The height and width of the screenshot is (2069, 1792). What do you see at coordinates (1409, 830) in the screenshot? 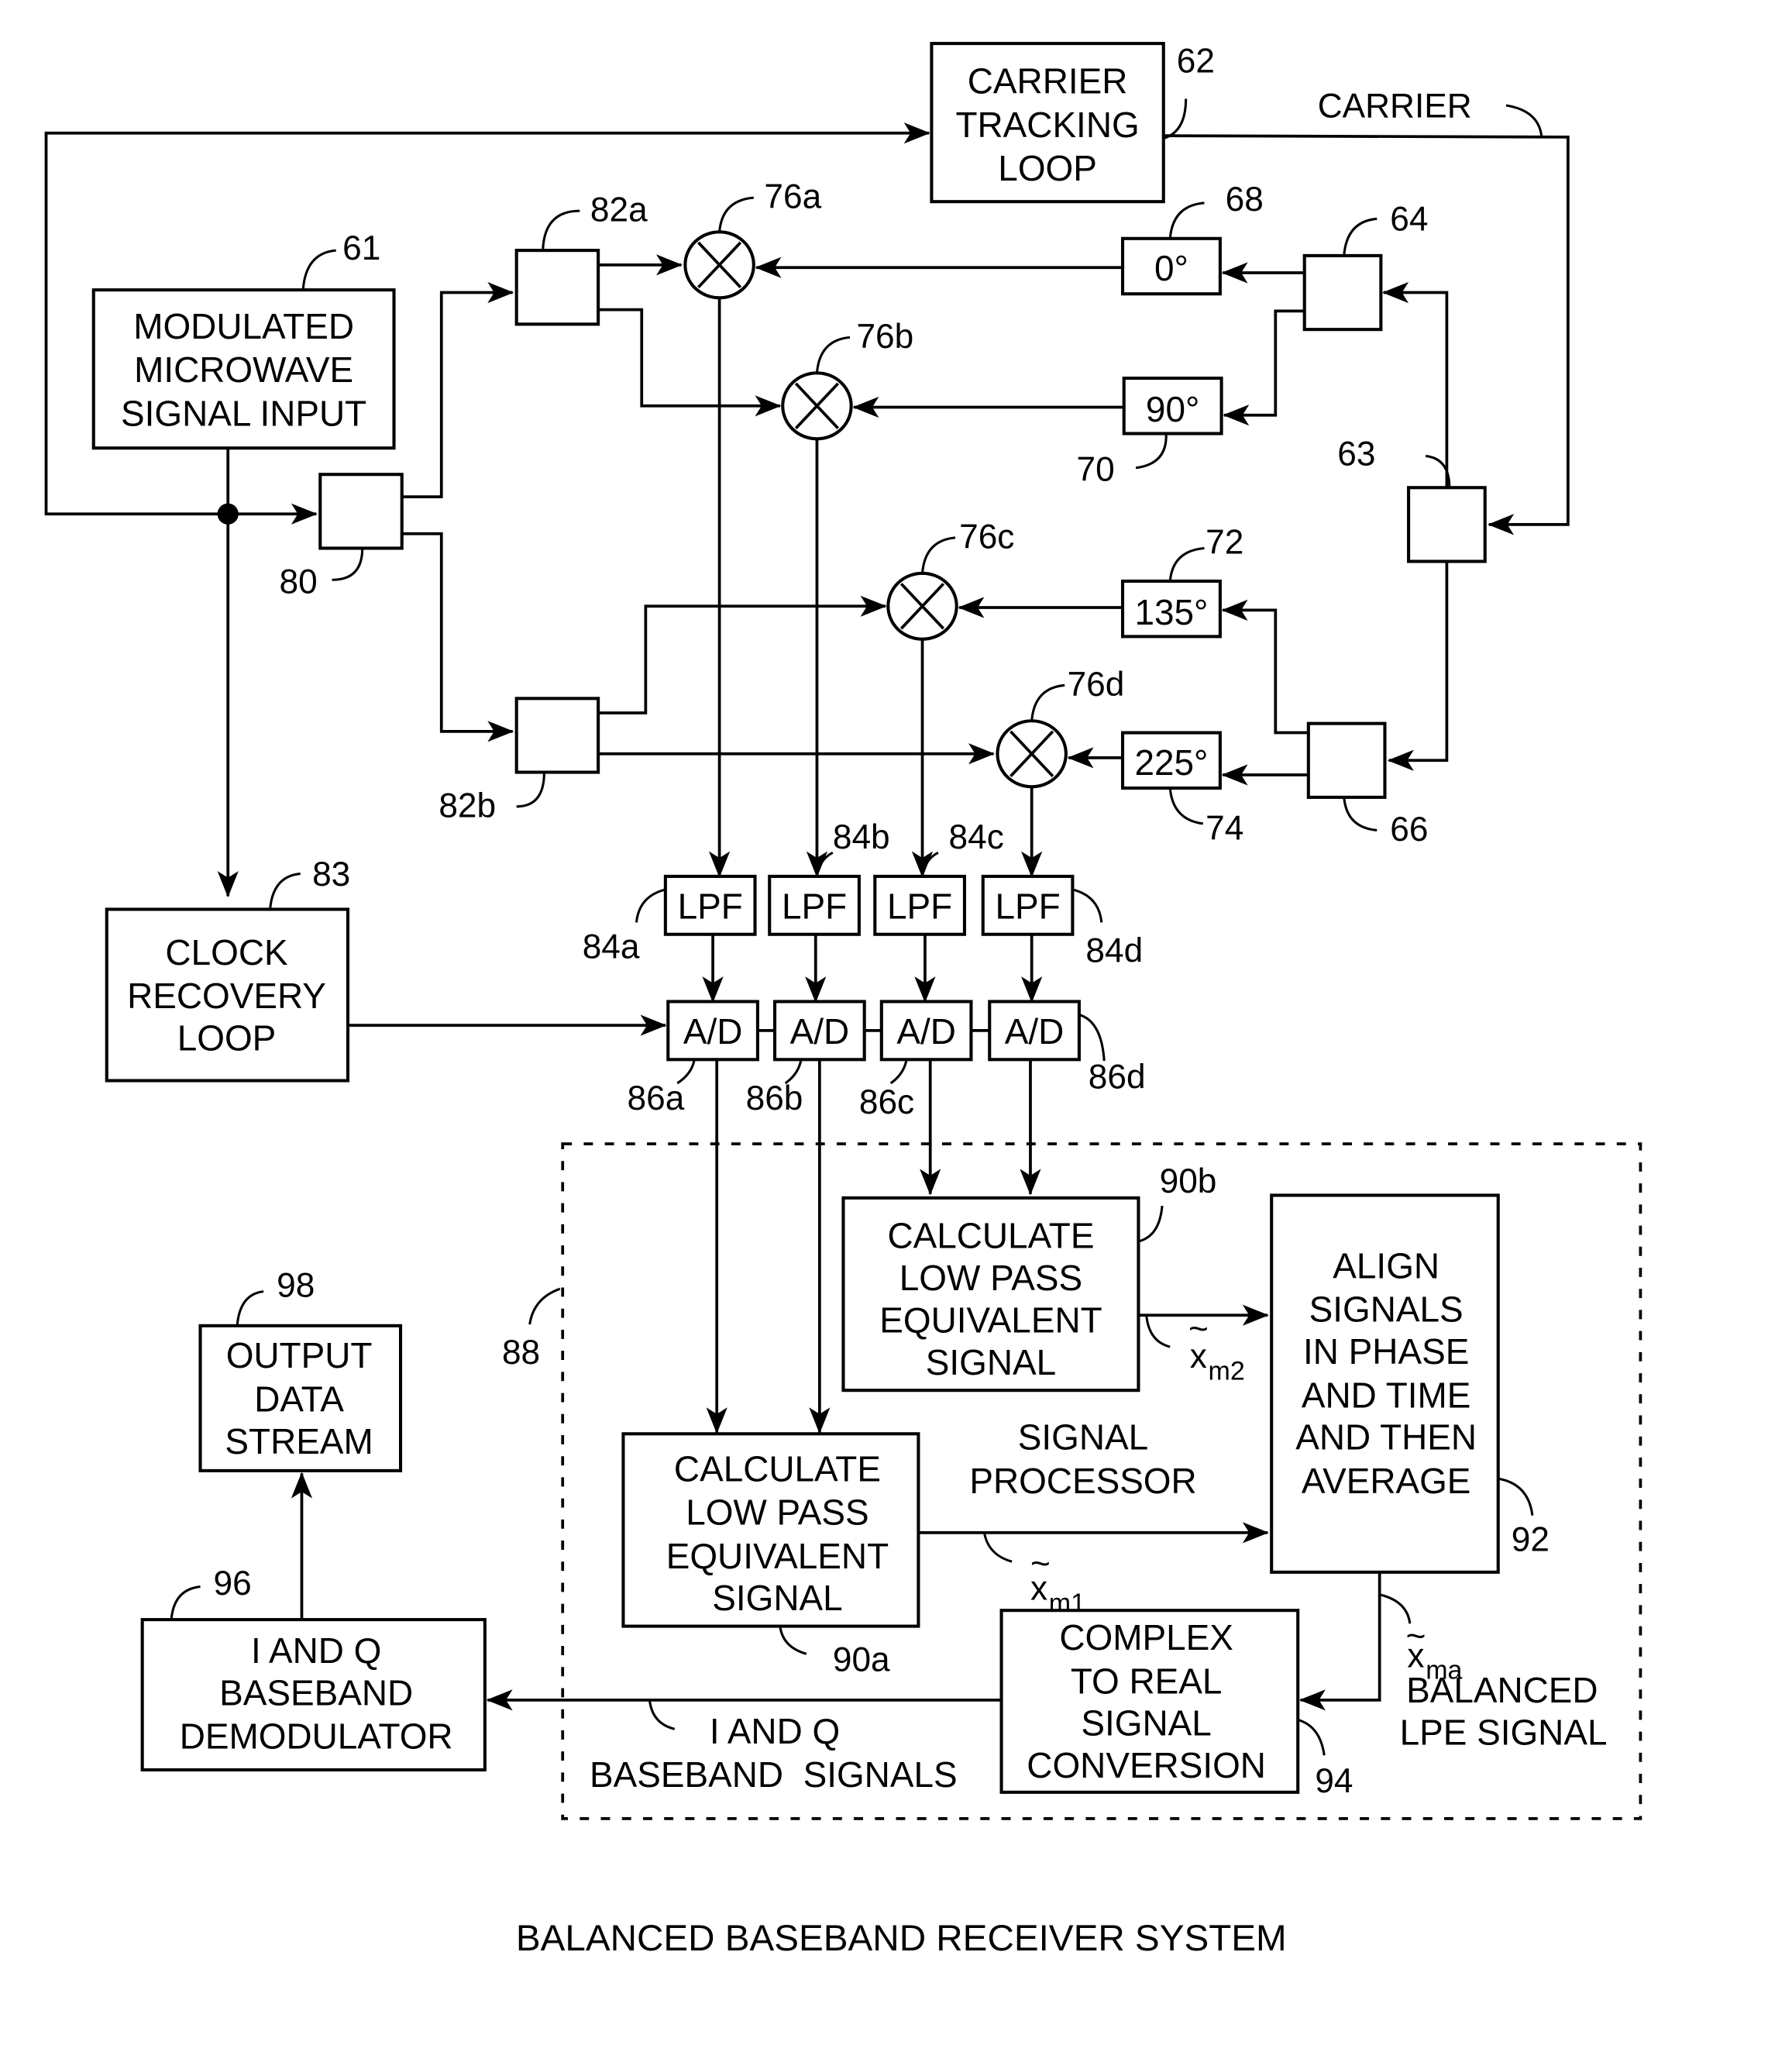
I see `ref-label-66: 66` at bounding box center [1409, 830].